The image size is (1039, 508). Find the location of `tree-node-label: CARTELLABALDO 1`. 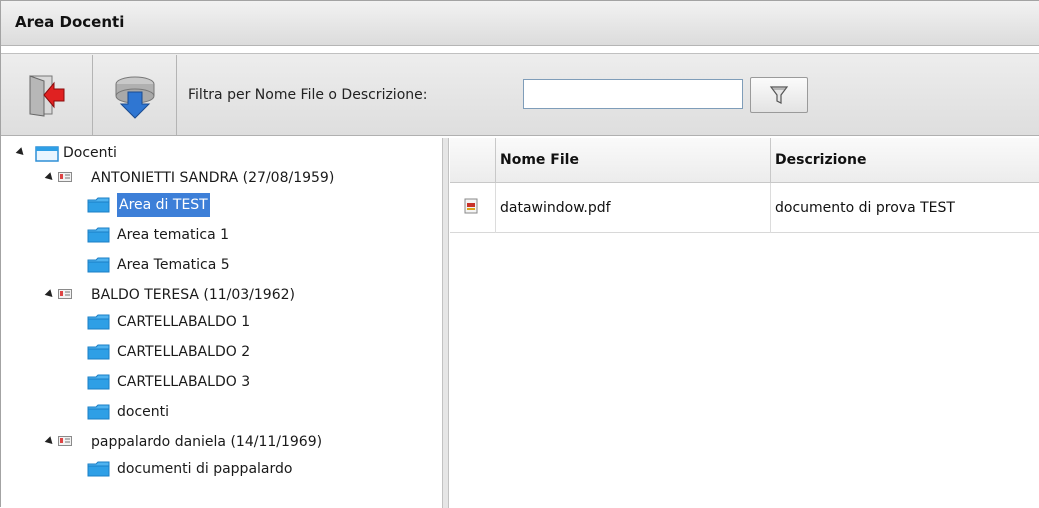

tree-node-label: CARTELLABALDO 1 is located at coordinates (184, 322).